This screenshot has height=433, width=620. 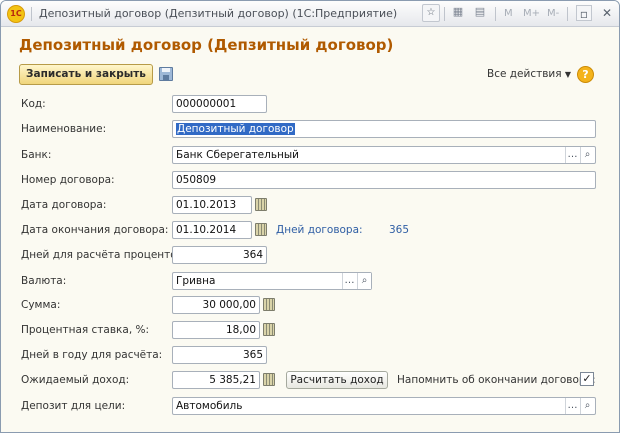 I want to click on contract-days-value: 365, so click(x=398, y=230).